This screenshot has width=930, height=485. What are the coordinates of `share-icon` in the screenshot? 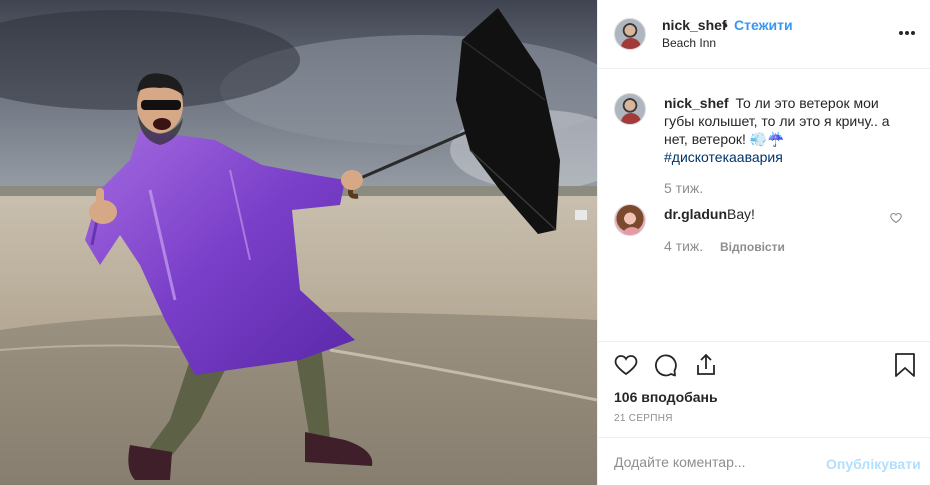 It's located at (706, 366).